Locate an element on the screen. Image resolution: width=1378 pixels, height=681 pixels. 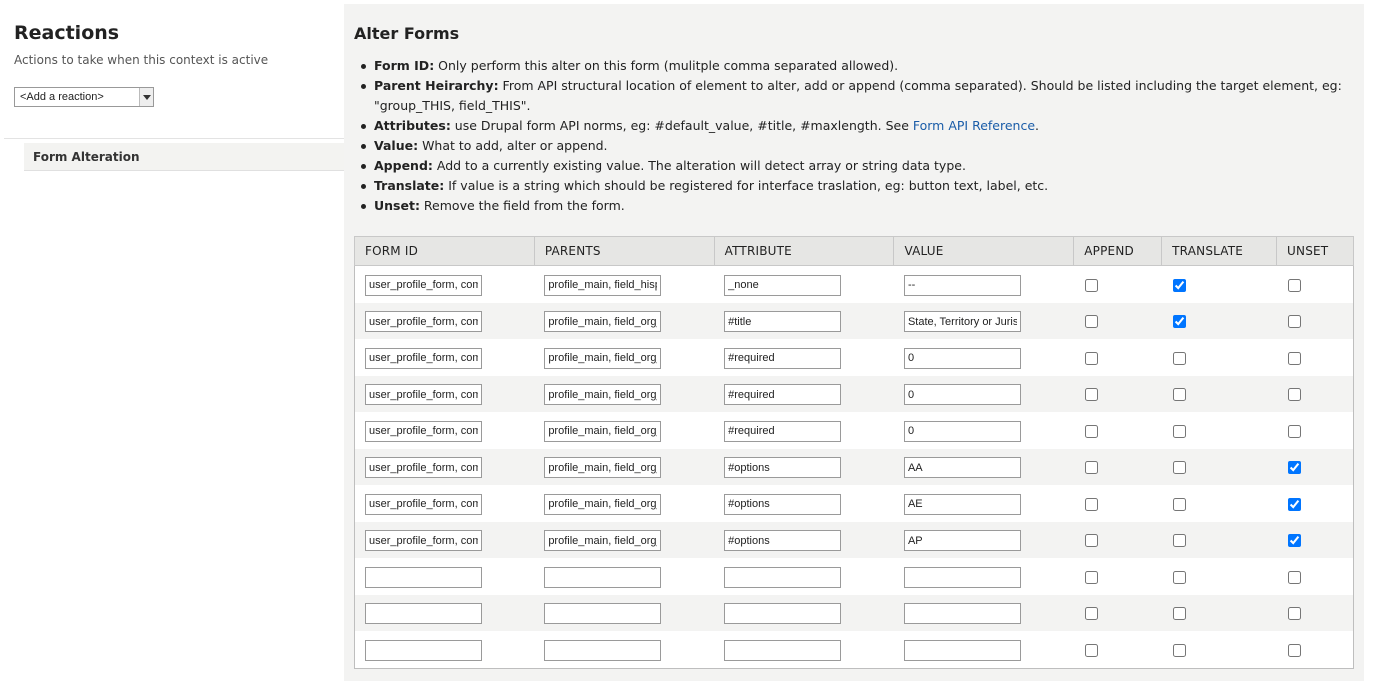
form-api-reference-link: Form API Reference is located at coordinates (974, 125).